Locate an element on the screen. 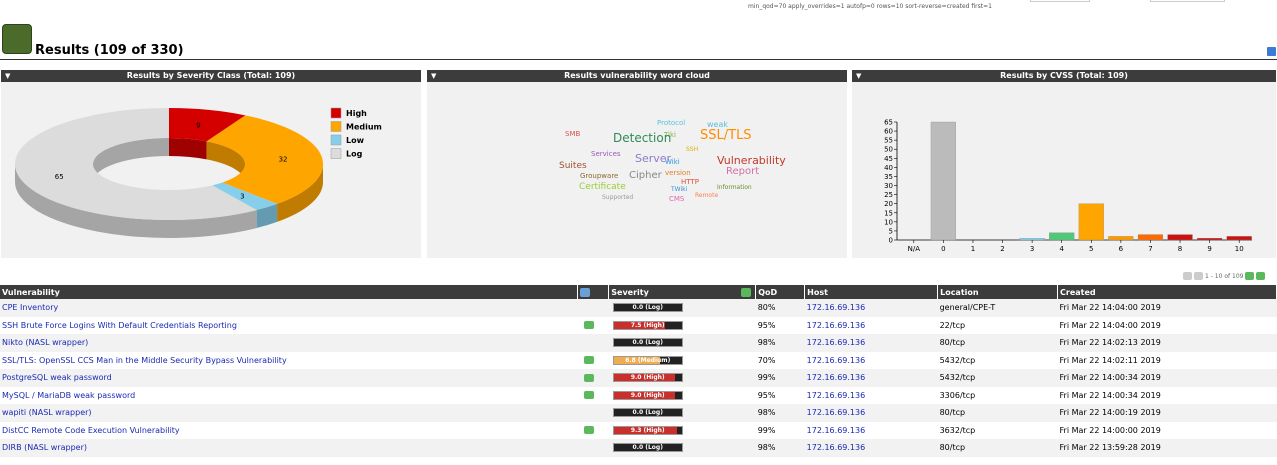 This screenshot has width=1277, height=465. cloud-word: Suites is located at coordinates (573, 166).